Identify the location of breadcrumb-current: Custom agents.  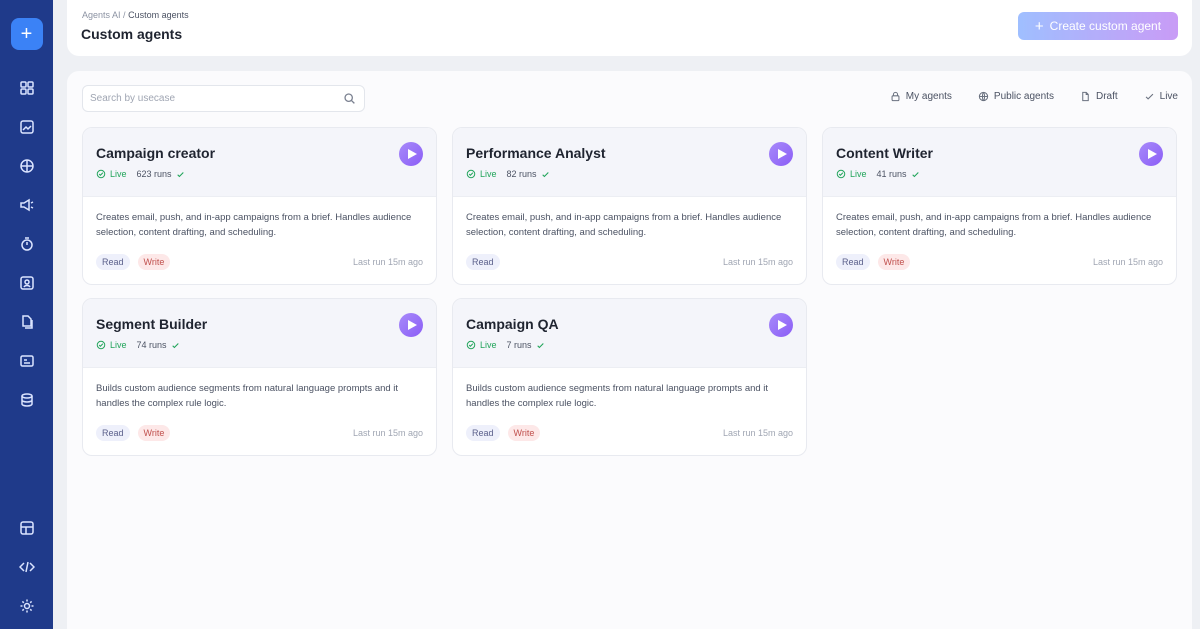
(158, 15).